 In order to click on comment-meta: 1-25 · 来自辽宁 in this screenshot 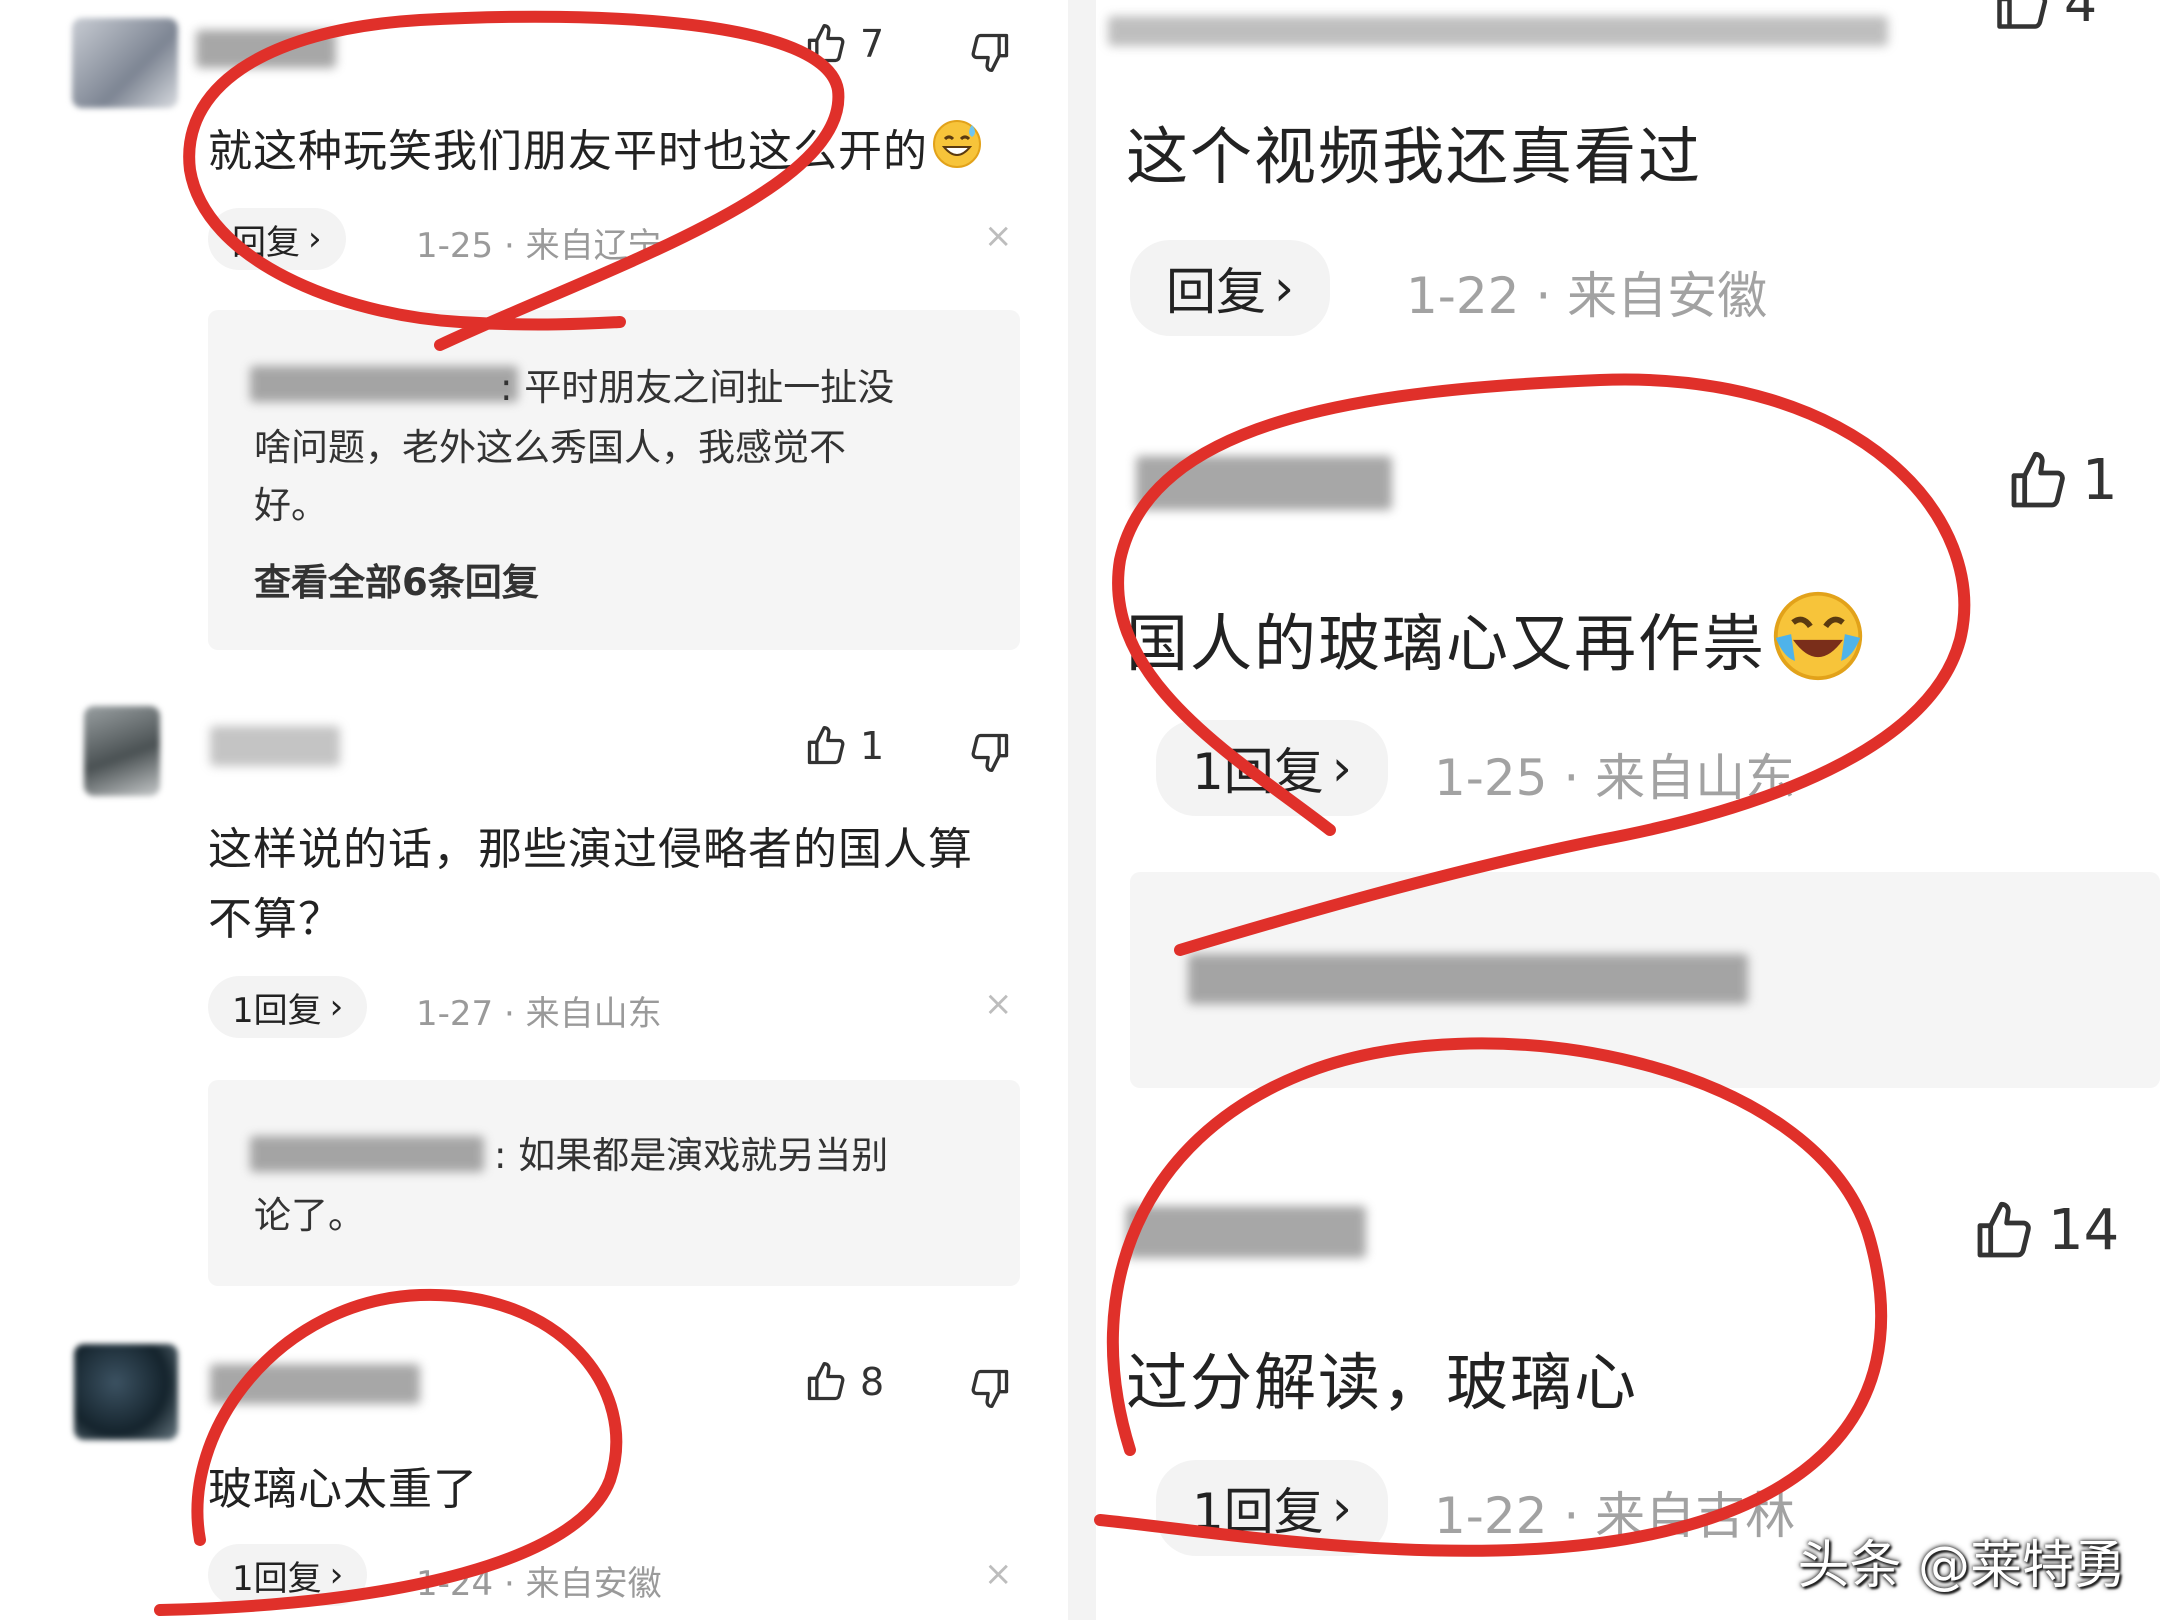, I will do `click(539, 246)`.